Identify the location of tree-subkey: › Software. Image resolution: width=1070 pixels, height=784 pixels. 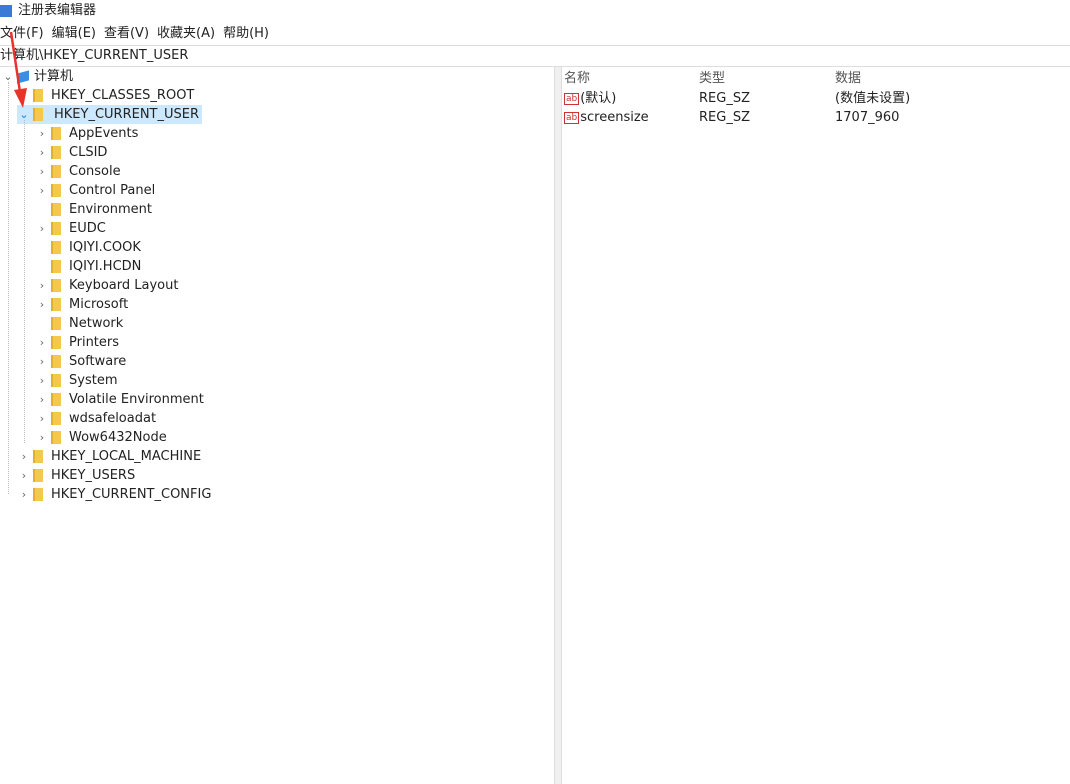
(81, 361).